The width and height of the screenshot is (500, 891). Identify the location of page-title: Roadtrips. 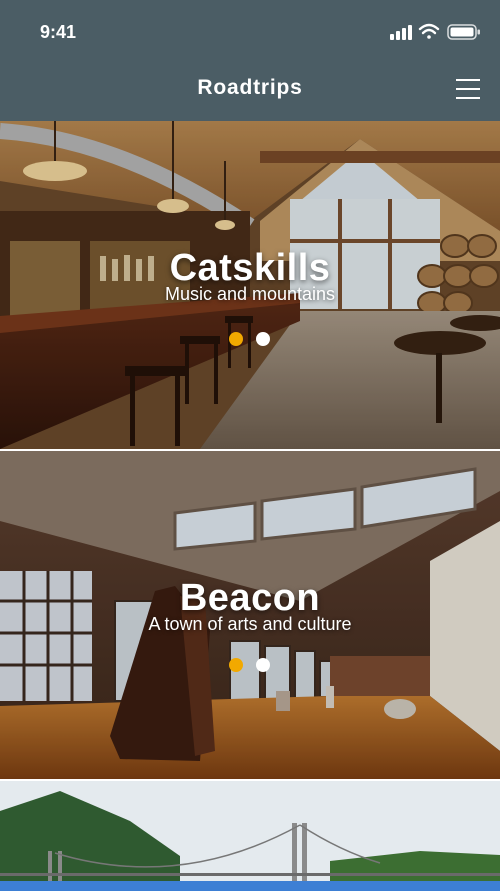
(250, 87).